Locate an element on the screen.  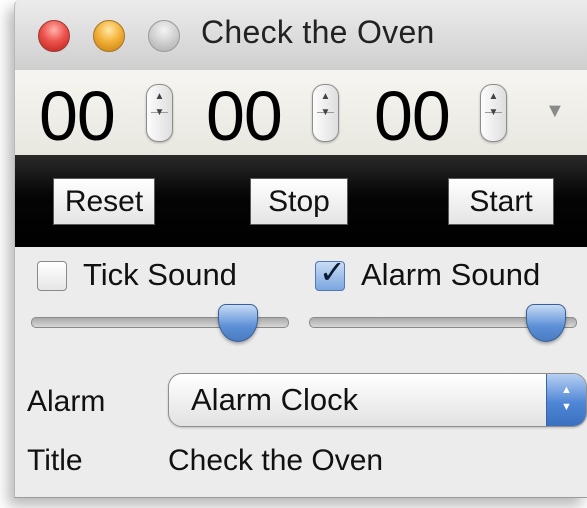
checkmark-icon: ✓ is located at coordinates (332, 272).